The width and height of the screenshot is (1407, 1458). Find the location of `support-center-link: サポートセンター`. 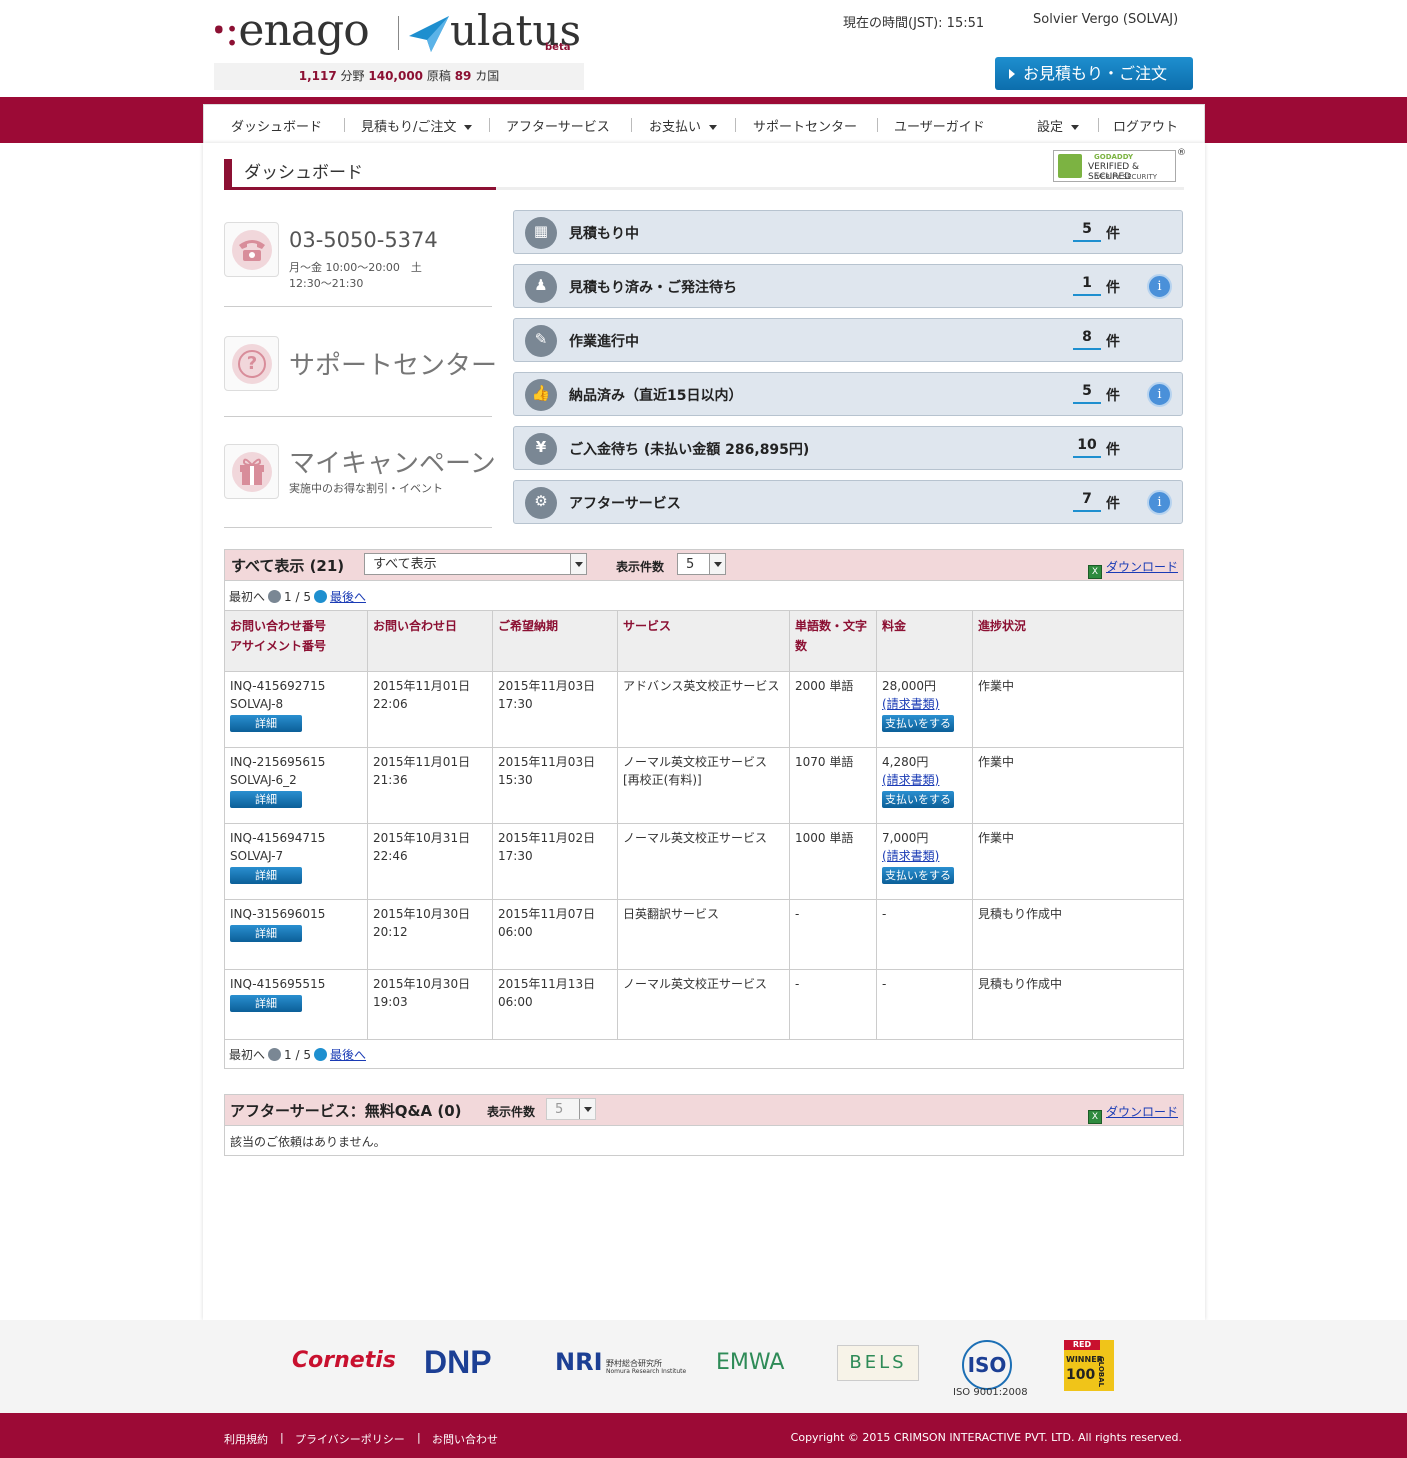

support-center-link: サポートセンター is located at coordinates (393, 363).